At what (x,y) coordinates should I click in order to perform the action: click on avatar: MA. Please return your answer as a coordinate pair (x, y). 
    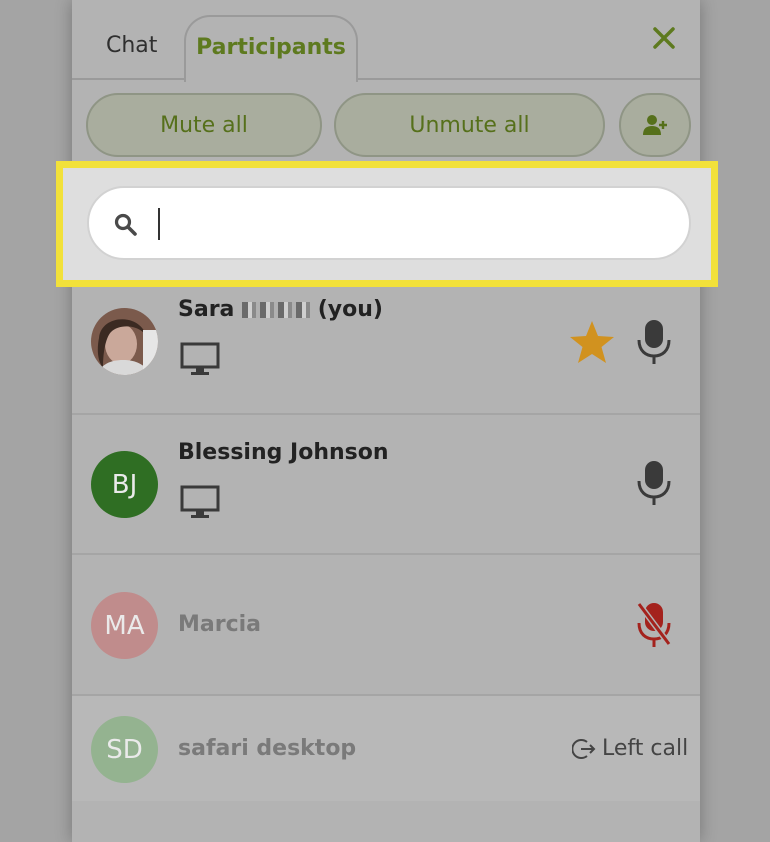
    Looking at the image, I should click on (124, 625).